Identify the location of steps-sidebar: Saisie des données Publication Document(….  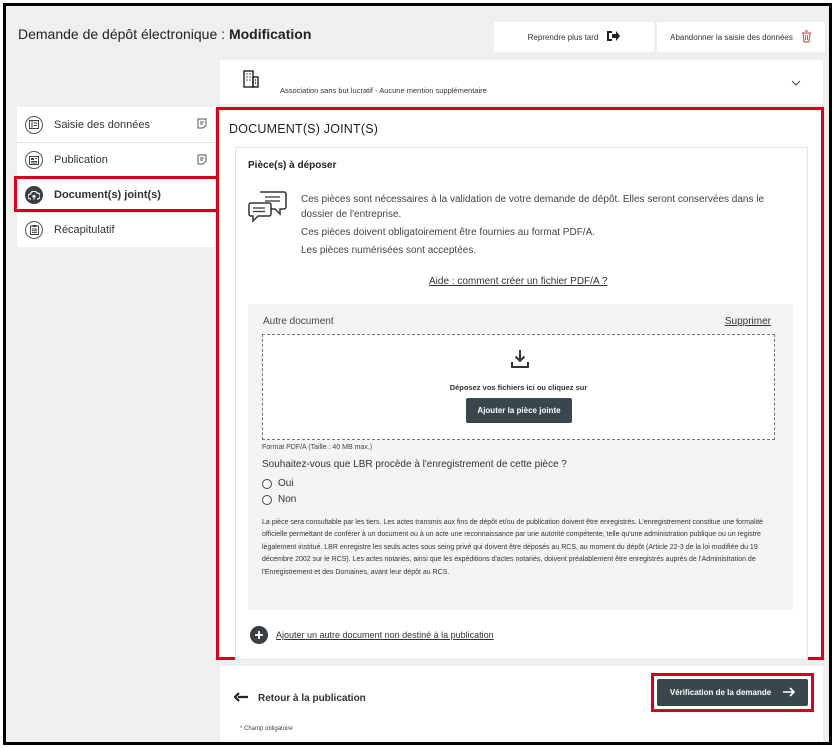
(116, 177).